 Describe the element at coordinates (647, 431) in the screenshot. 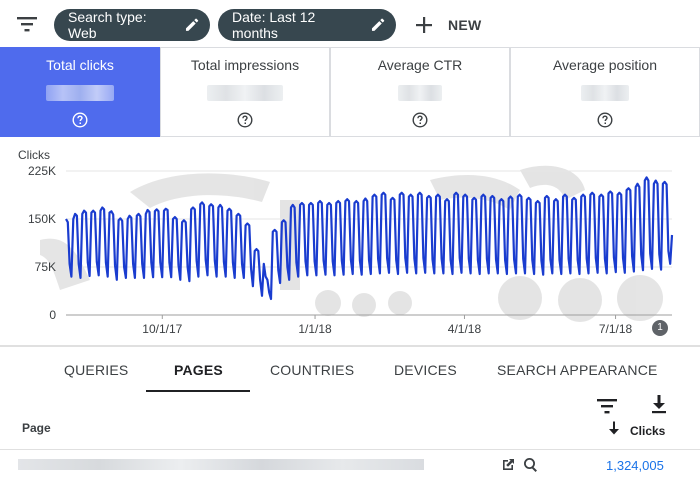

I see `column-header-clicks: Clicks` at that location.